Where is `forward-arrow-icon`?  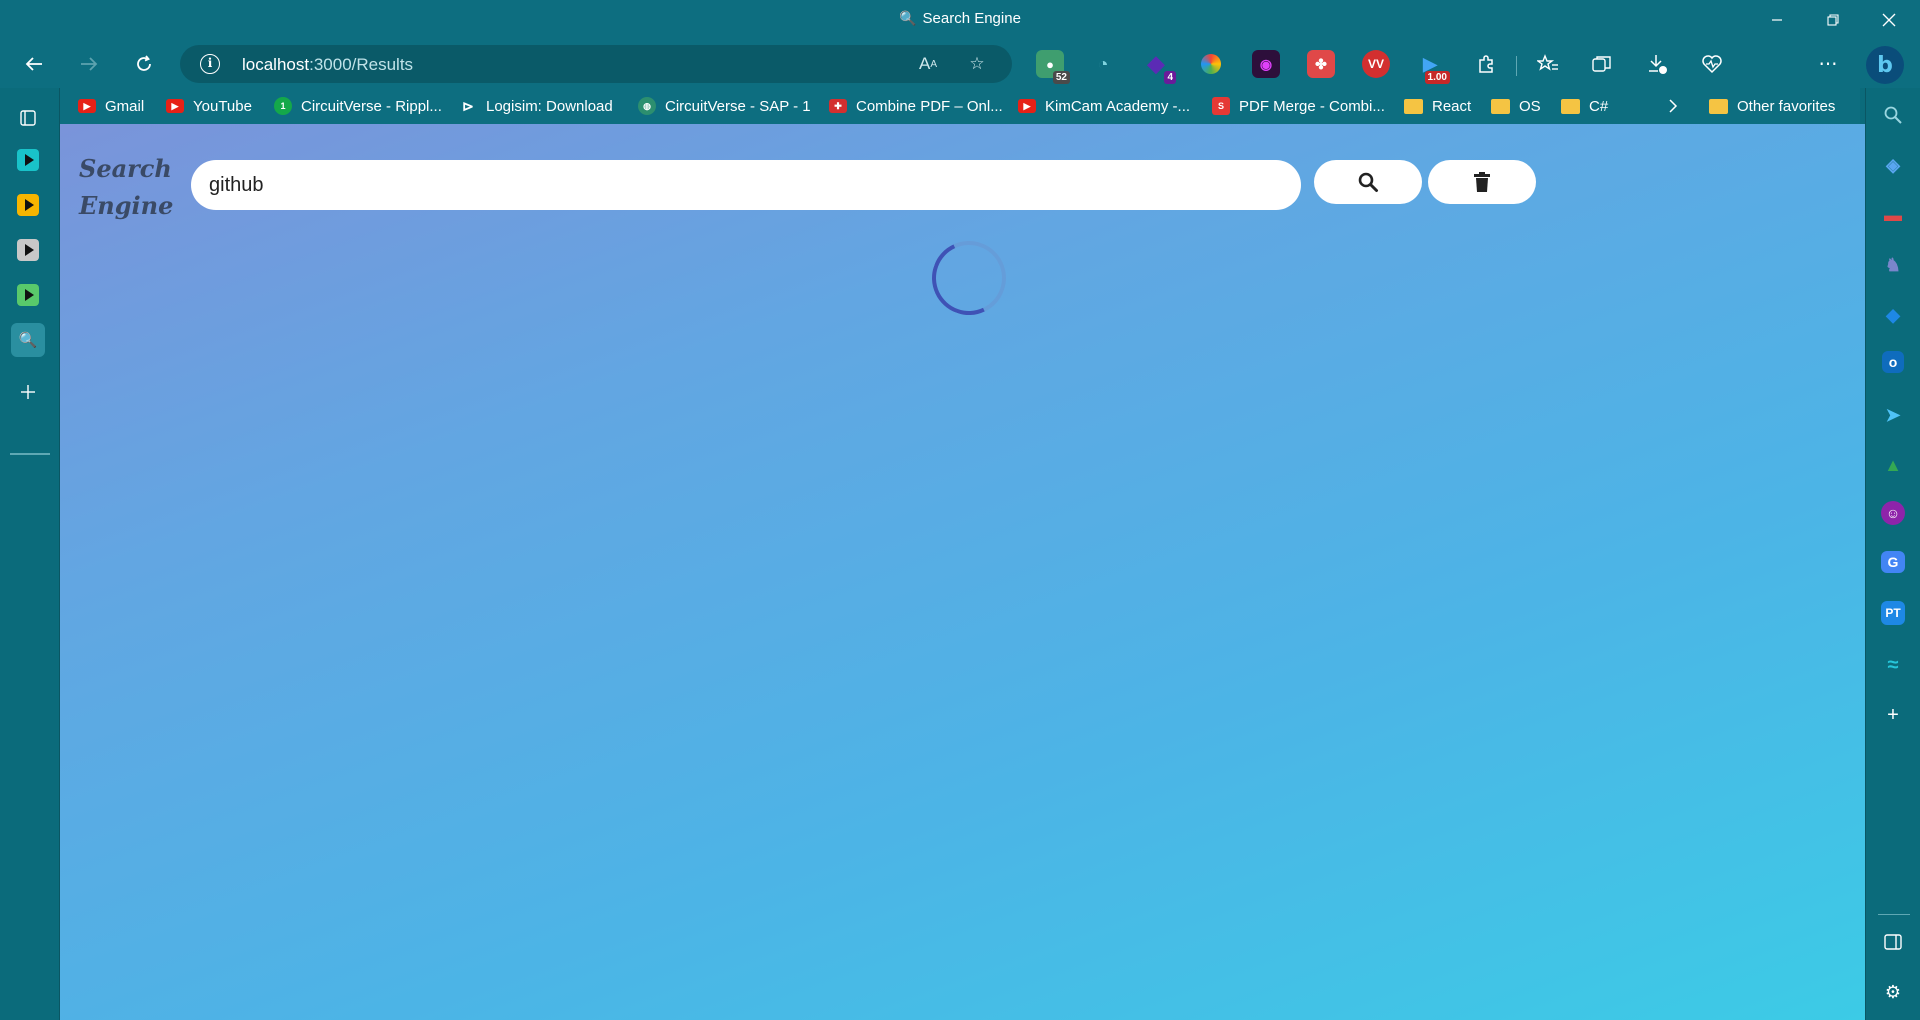 forward-arrow-icon is located at coordinates (89, 64).